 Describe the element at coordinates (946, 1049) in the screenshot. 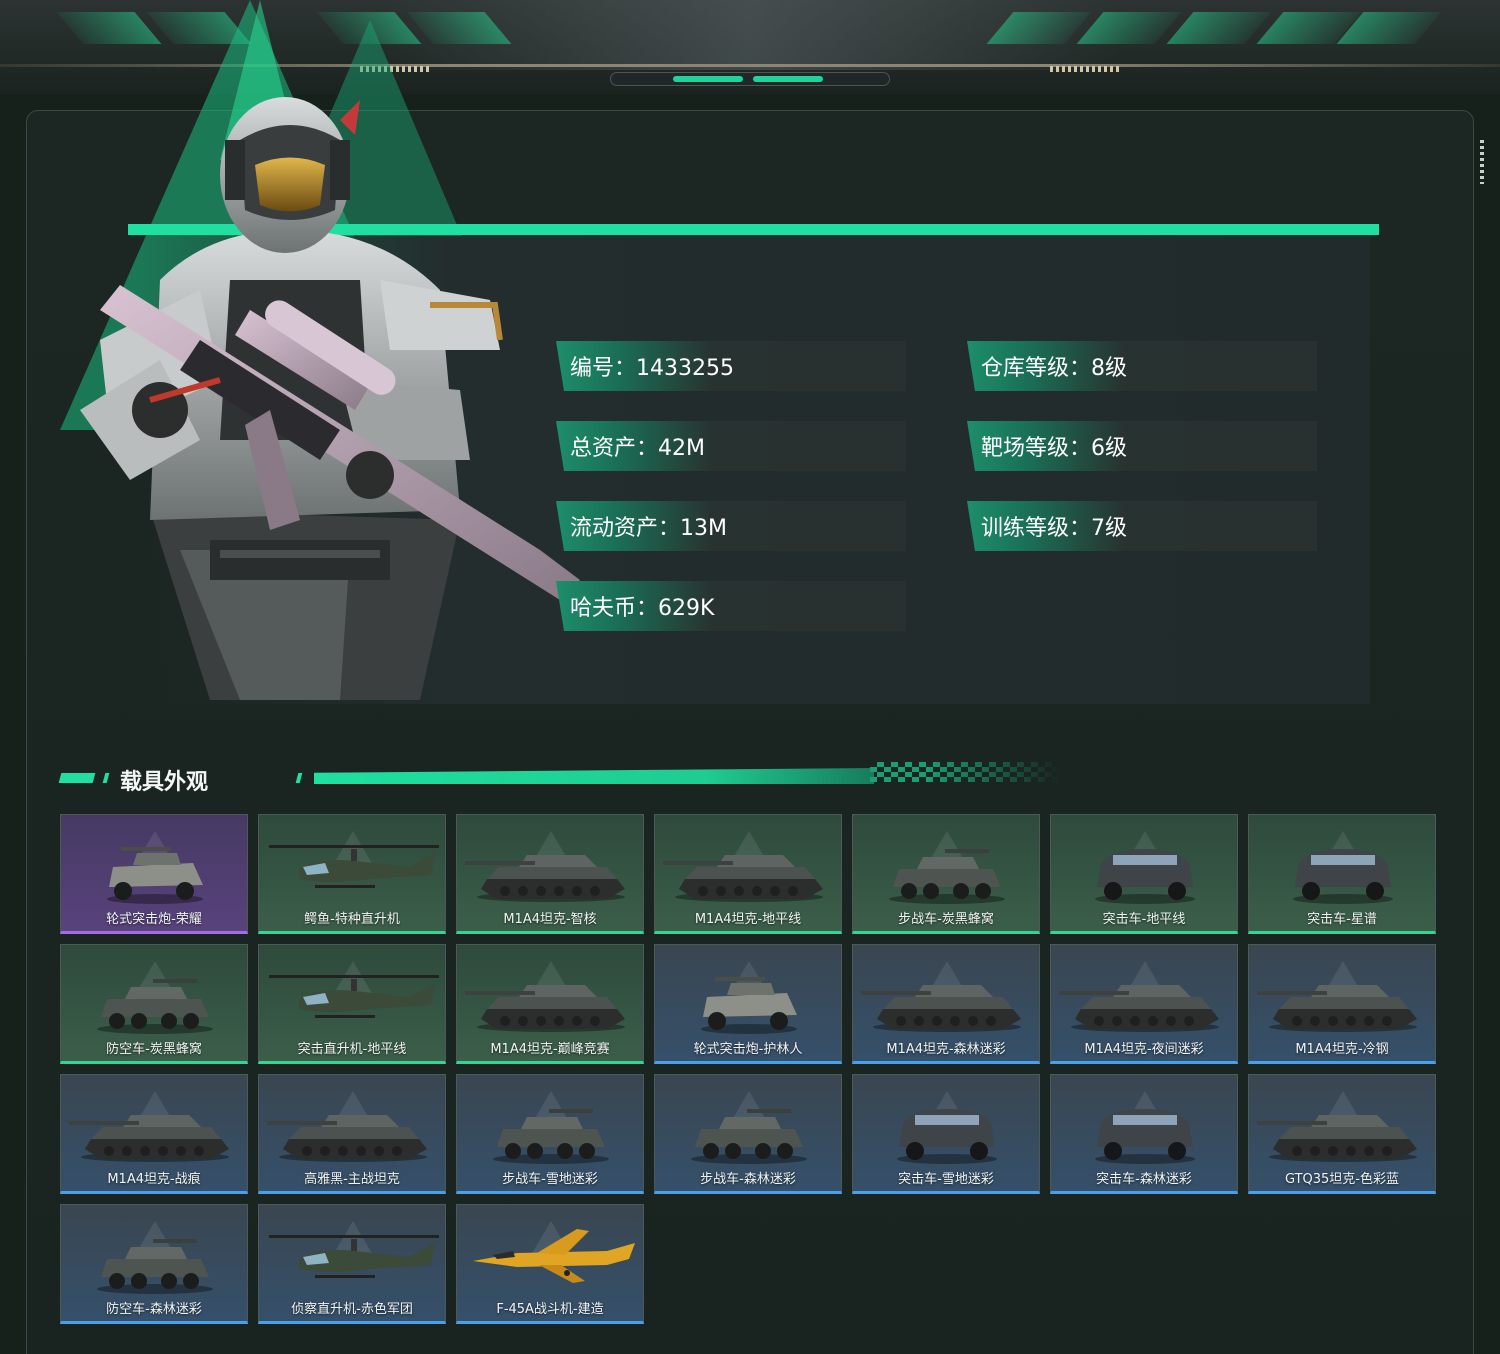

I see `vehicle-name: M1A4坦克-森林迷彩` at that location.